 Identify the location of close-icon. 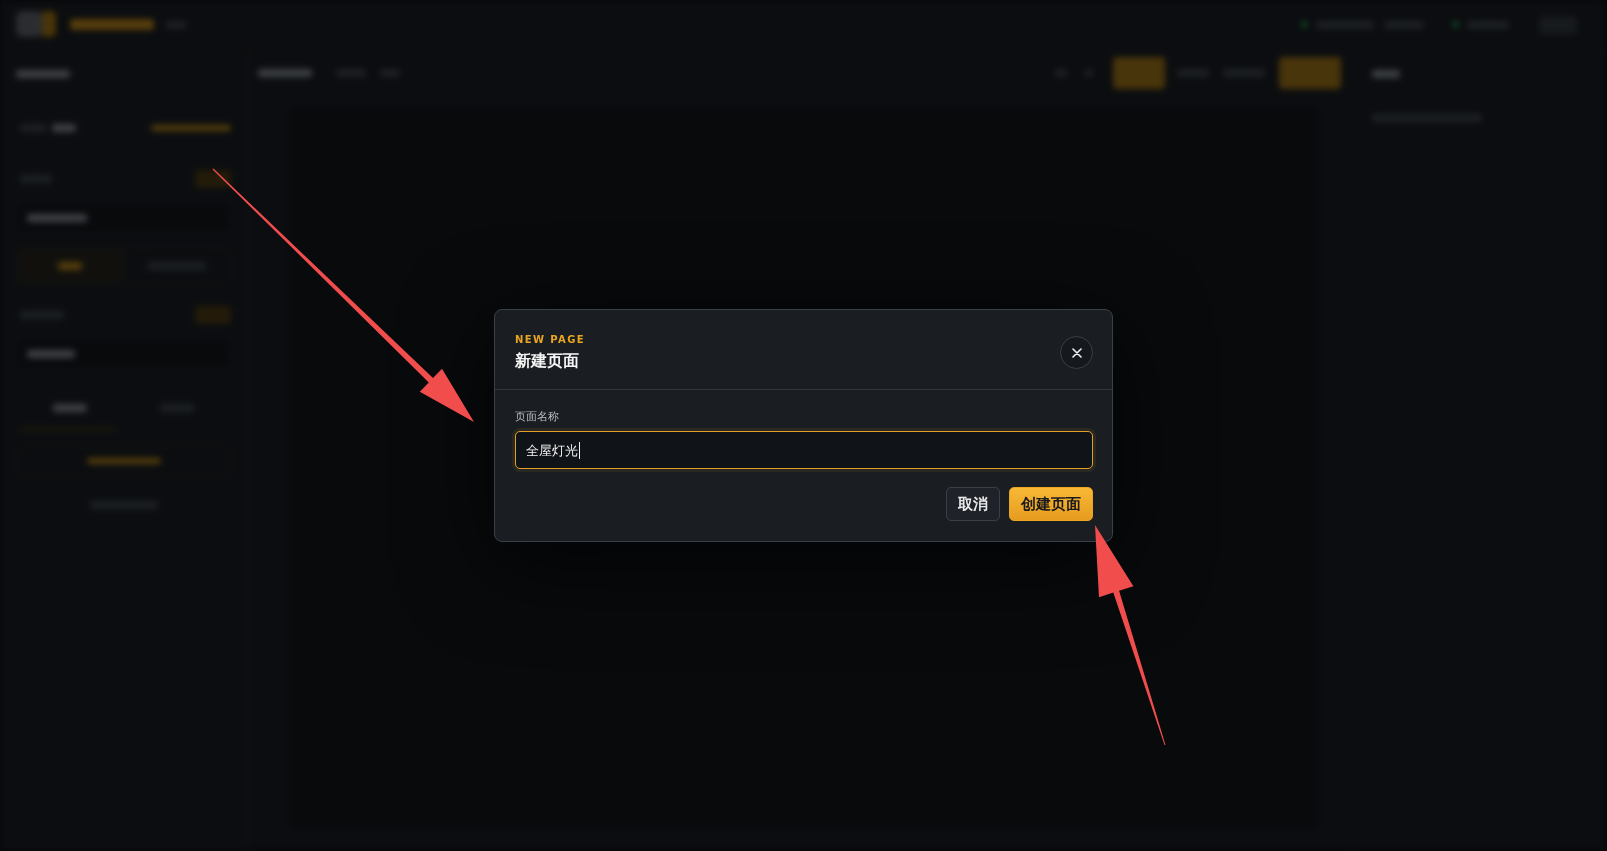
(1076, 352).